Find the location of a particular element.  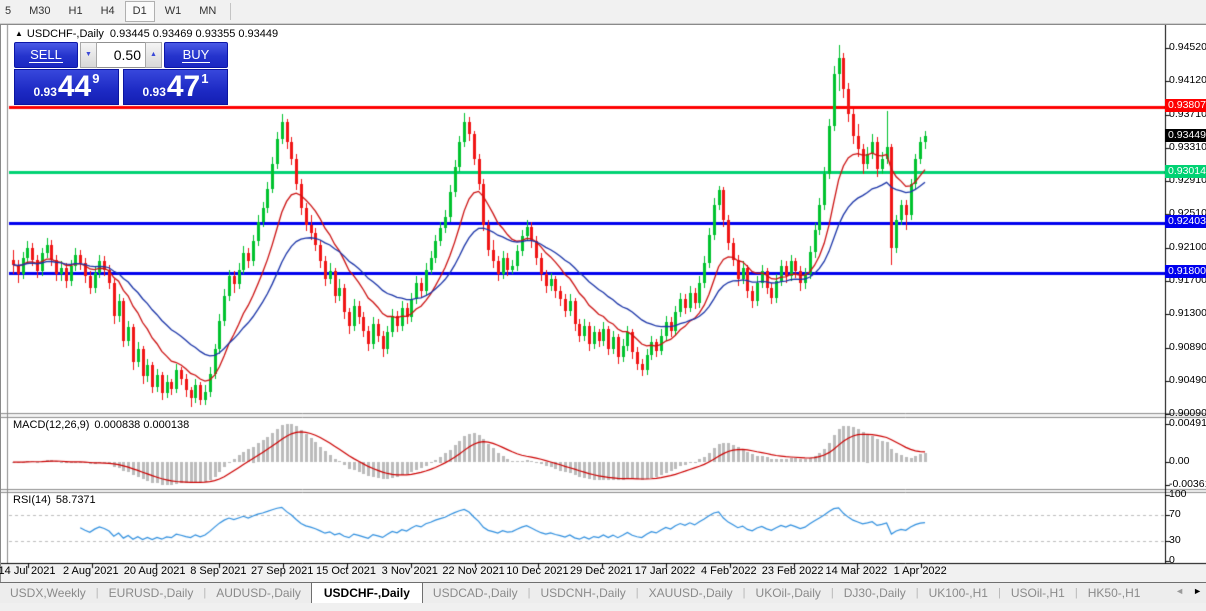

timeframe-toolbar: 5 M30 H1 H4 D1 W1 MN is located at coordinates (603, 12).